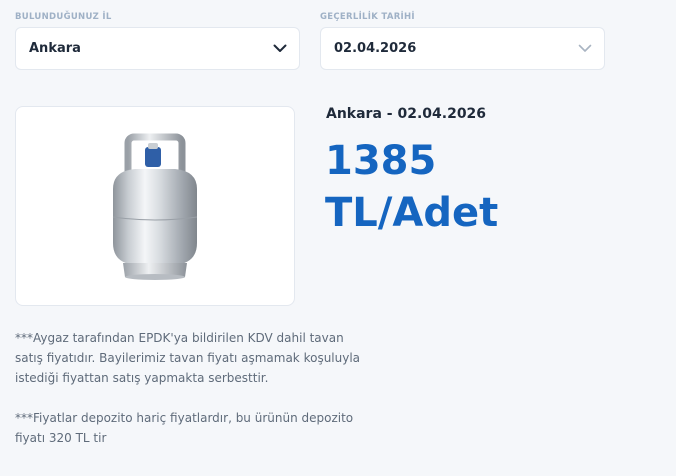  I want to click on price-heading: Ankara - 02.04.2026, so click(406, 114).